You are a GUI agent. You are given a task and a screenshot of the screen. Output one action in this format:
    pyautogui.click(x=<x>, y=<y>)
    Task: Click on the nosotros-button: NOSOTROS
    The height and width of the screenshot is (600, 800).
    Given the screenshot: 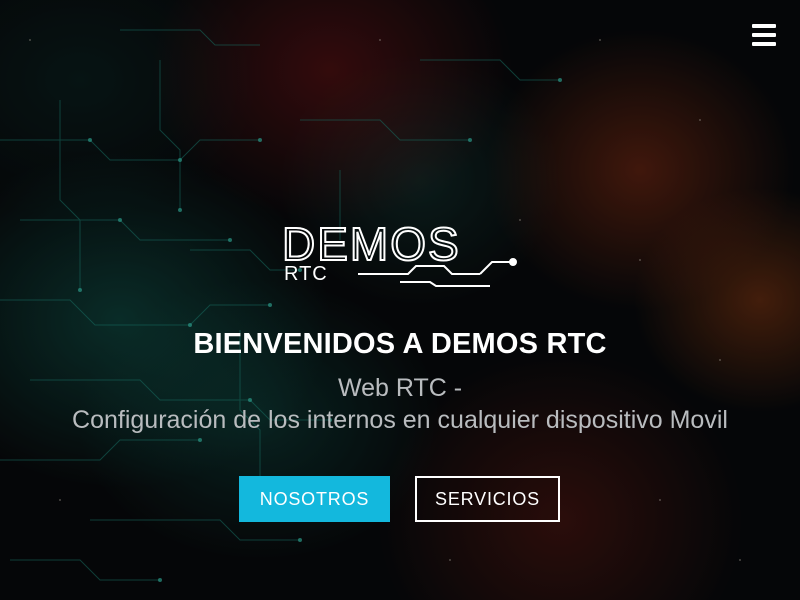 What is the action you would take?
    pyautogui.click(x=314, y=499)
    